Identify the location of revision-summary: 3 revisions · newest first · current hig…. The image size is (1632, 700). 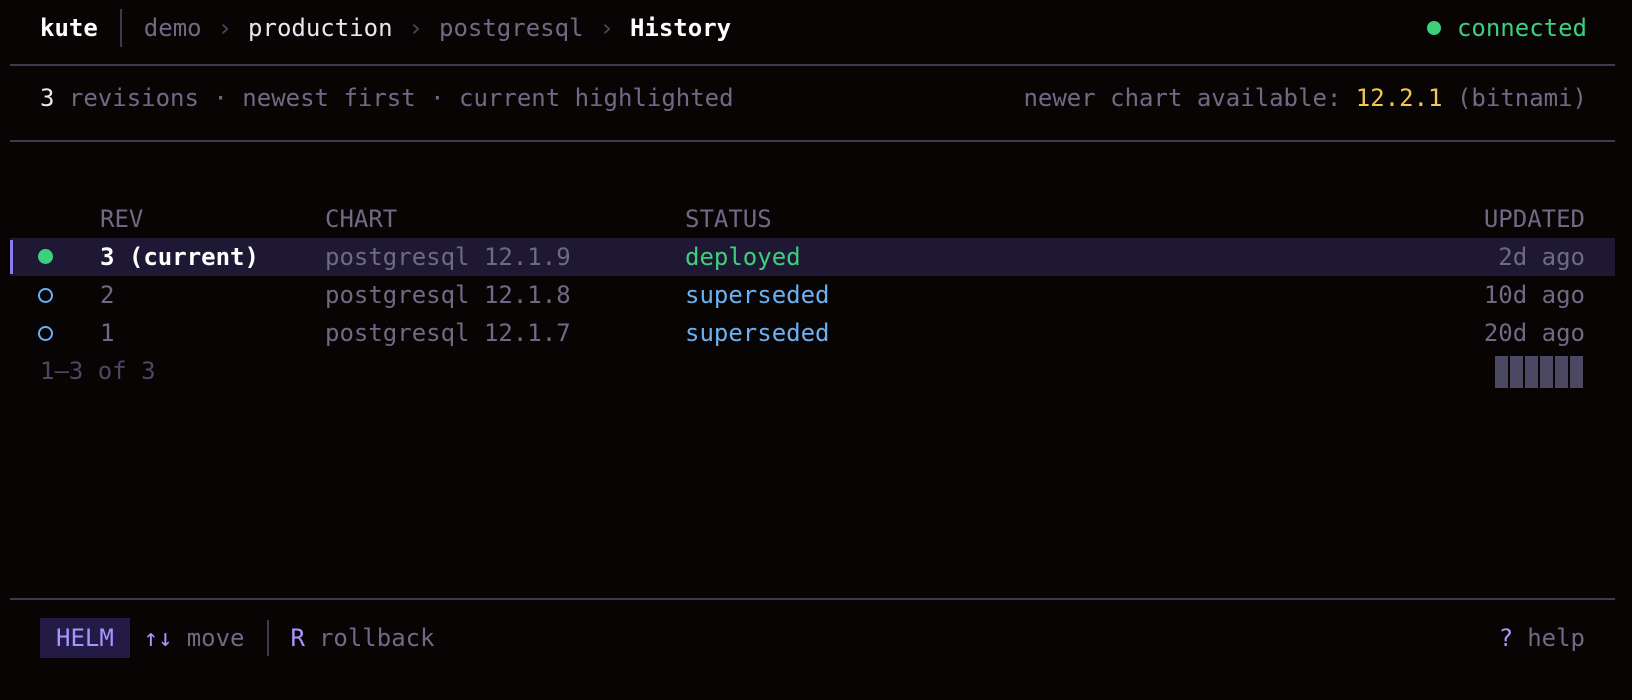
(387, 98).